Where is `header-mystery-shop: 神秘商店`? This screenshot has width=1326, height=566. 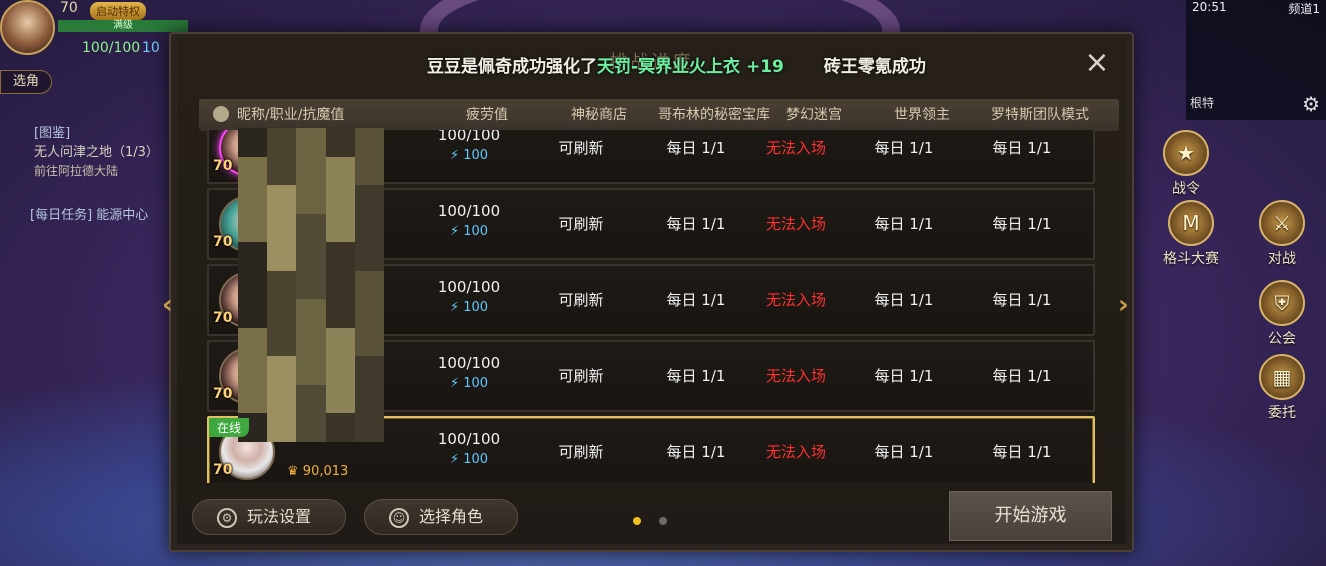 header-mystery-shop: 神秘商店 is located at coordinates (599, 115).